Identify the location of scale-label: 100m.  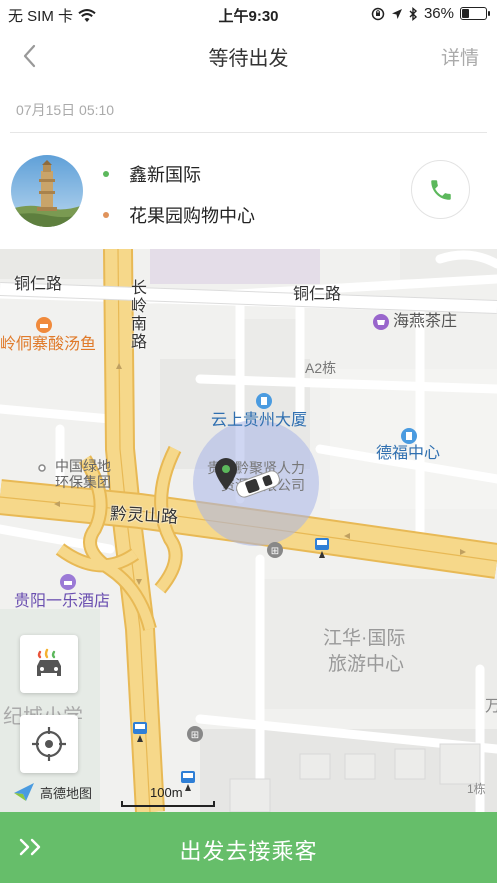
(166, 792).